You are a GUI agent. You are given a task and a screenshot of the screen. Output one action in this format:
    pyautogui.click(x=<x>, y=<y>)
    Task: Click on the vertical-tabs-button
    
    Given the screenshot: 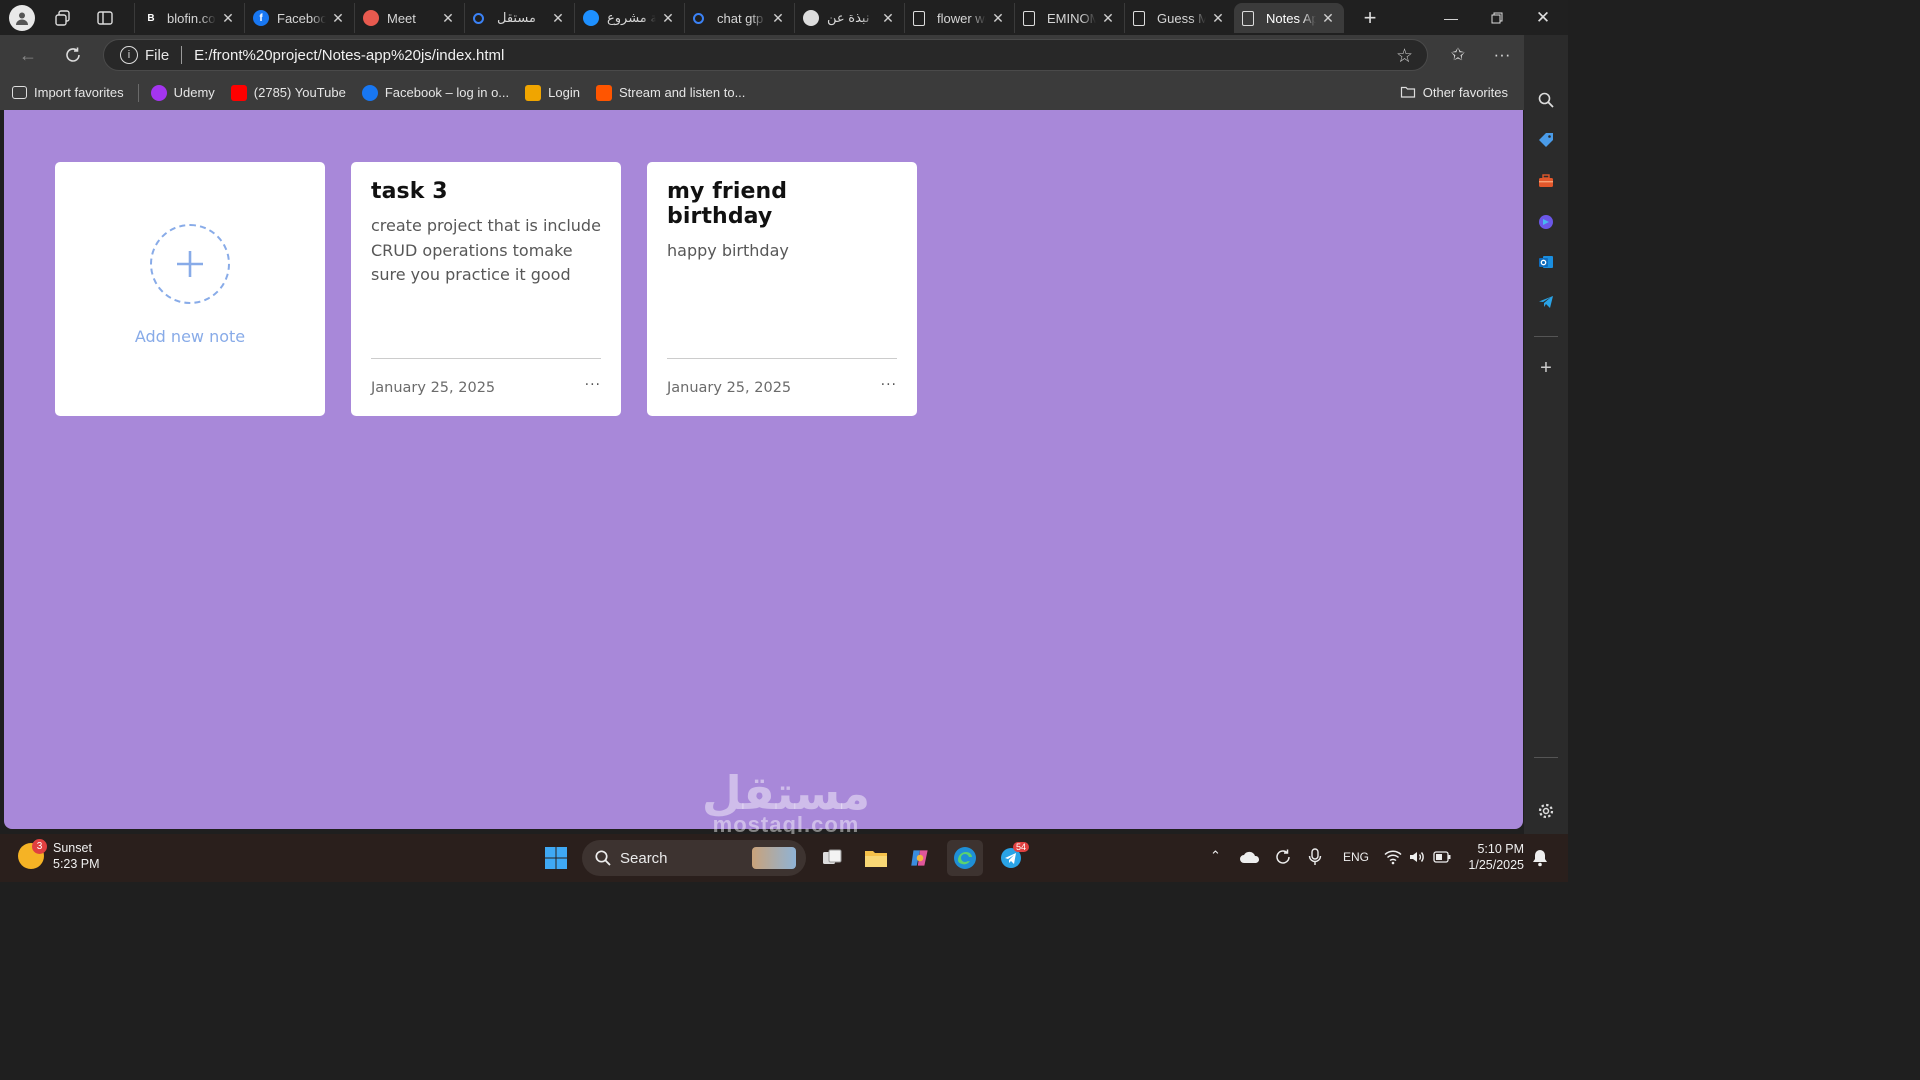 What is the action you would take?
    pyautogui.click(x=105, y=18)
    